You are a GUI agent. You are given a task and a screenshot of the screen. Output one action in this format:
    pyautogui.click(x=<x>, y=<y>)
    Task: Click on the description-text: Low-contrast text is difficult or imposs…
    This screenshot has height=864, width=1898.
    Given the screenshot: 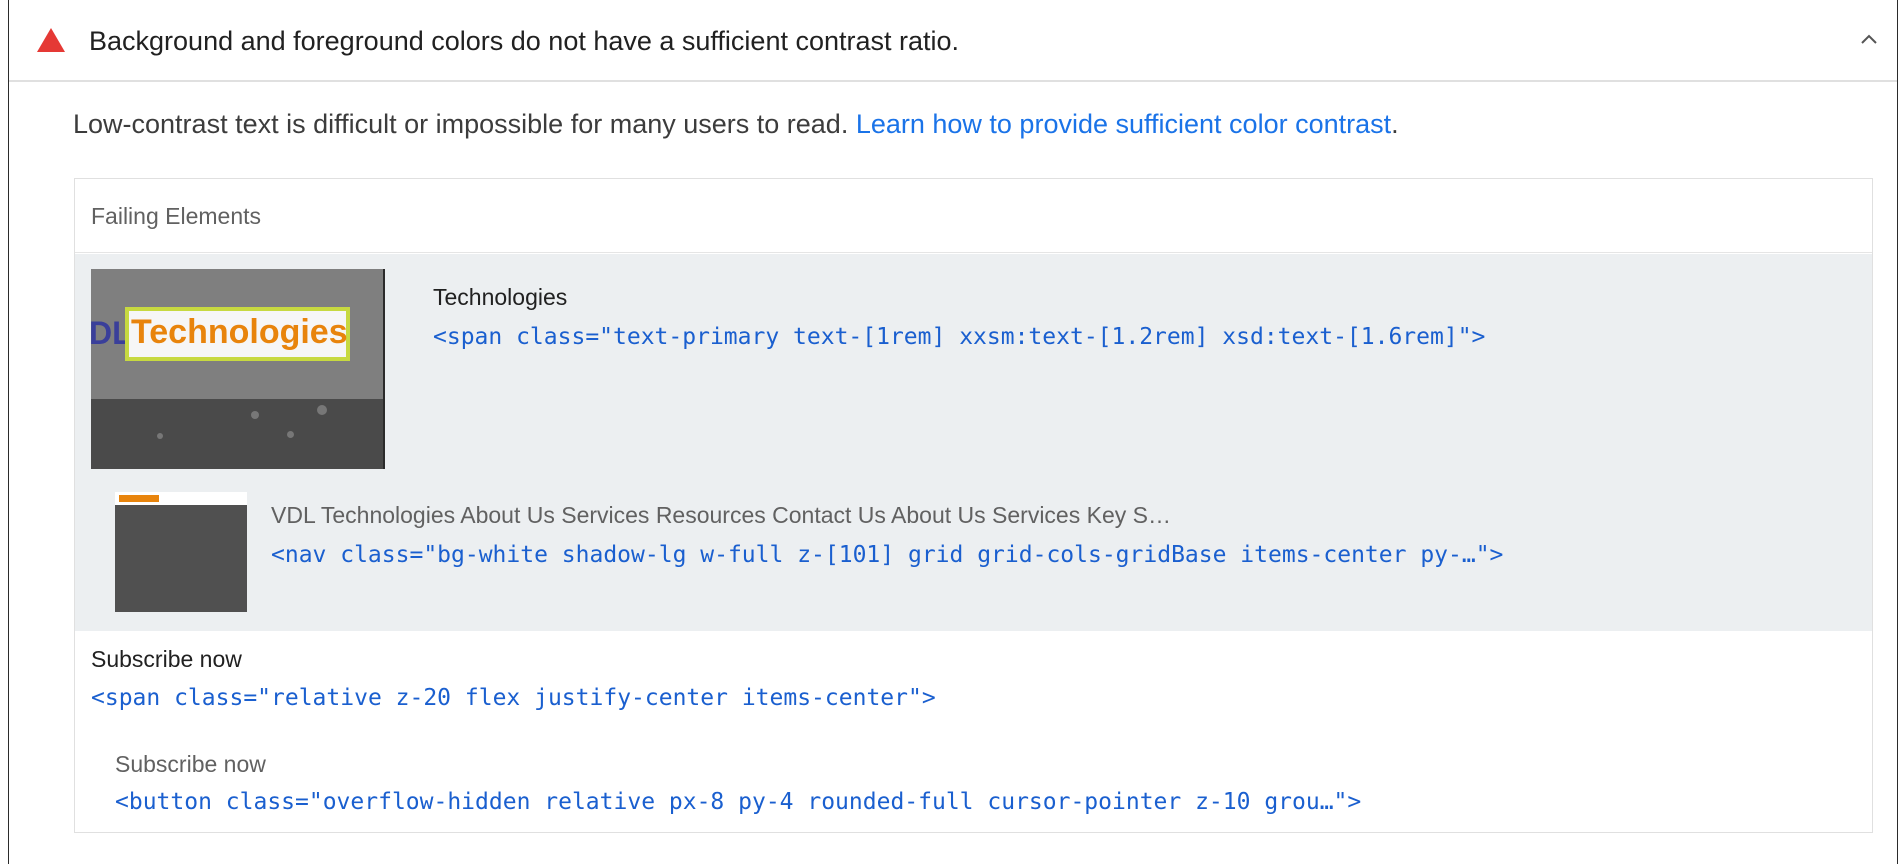 What is the action you would take?
    pyautogui.click(x=464, y=124)
    